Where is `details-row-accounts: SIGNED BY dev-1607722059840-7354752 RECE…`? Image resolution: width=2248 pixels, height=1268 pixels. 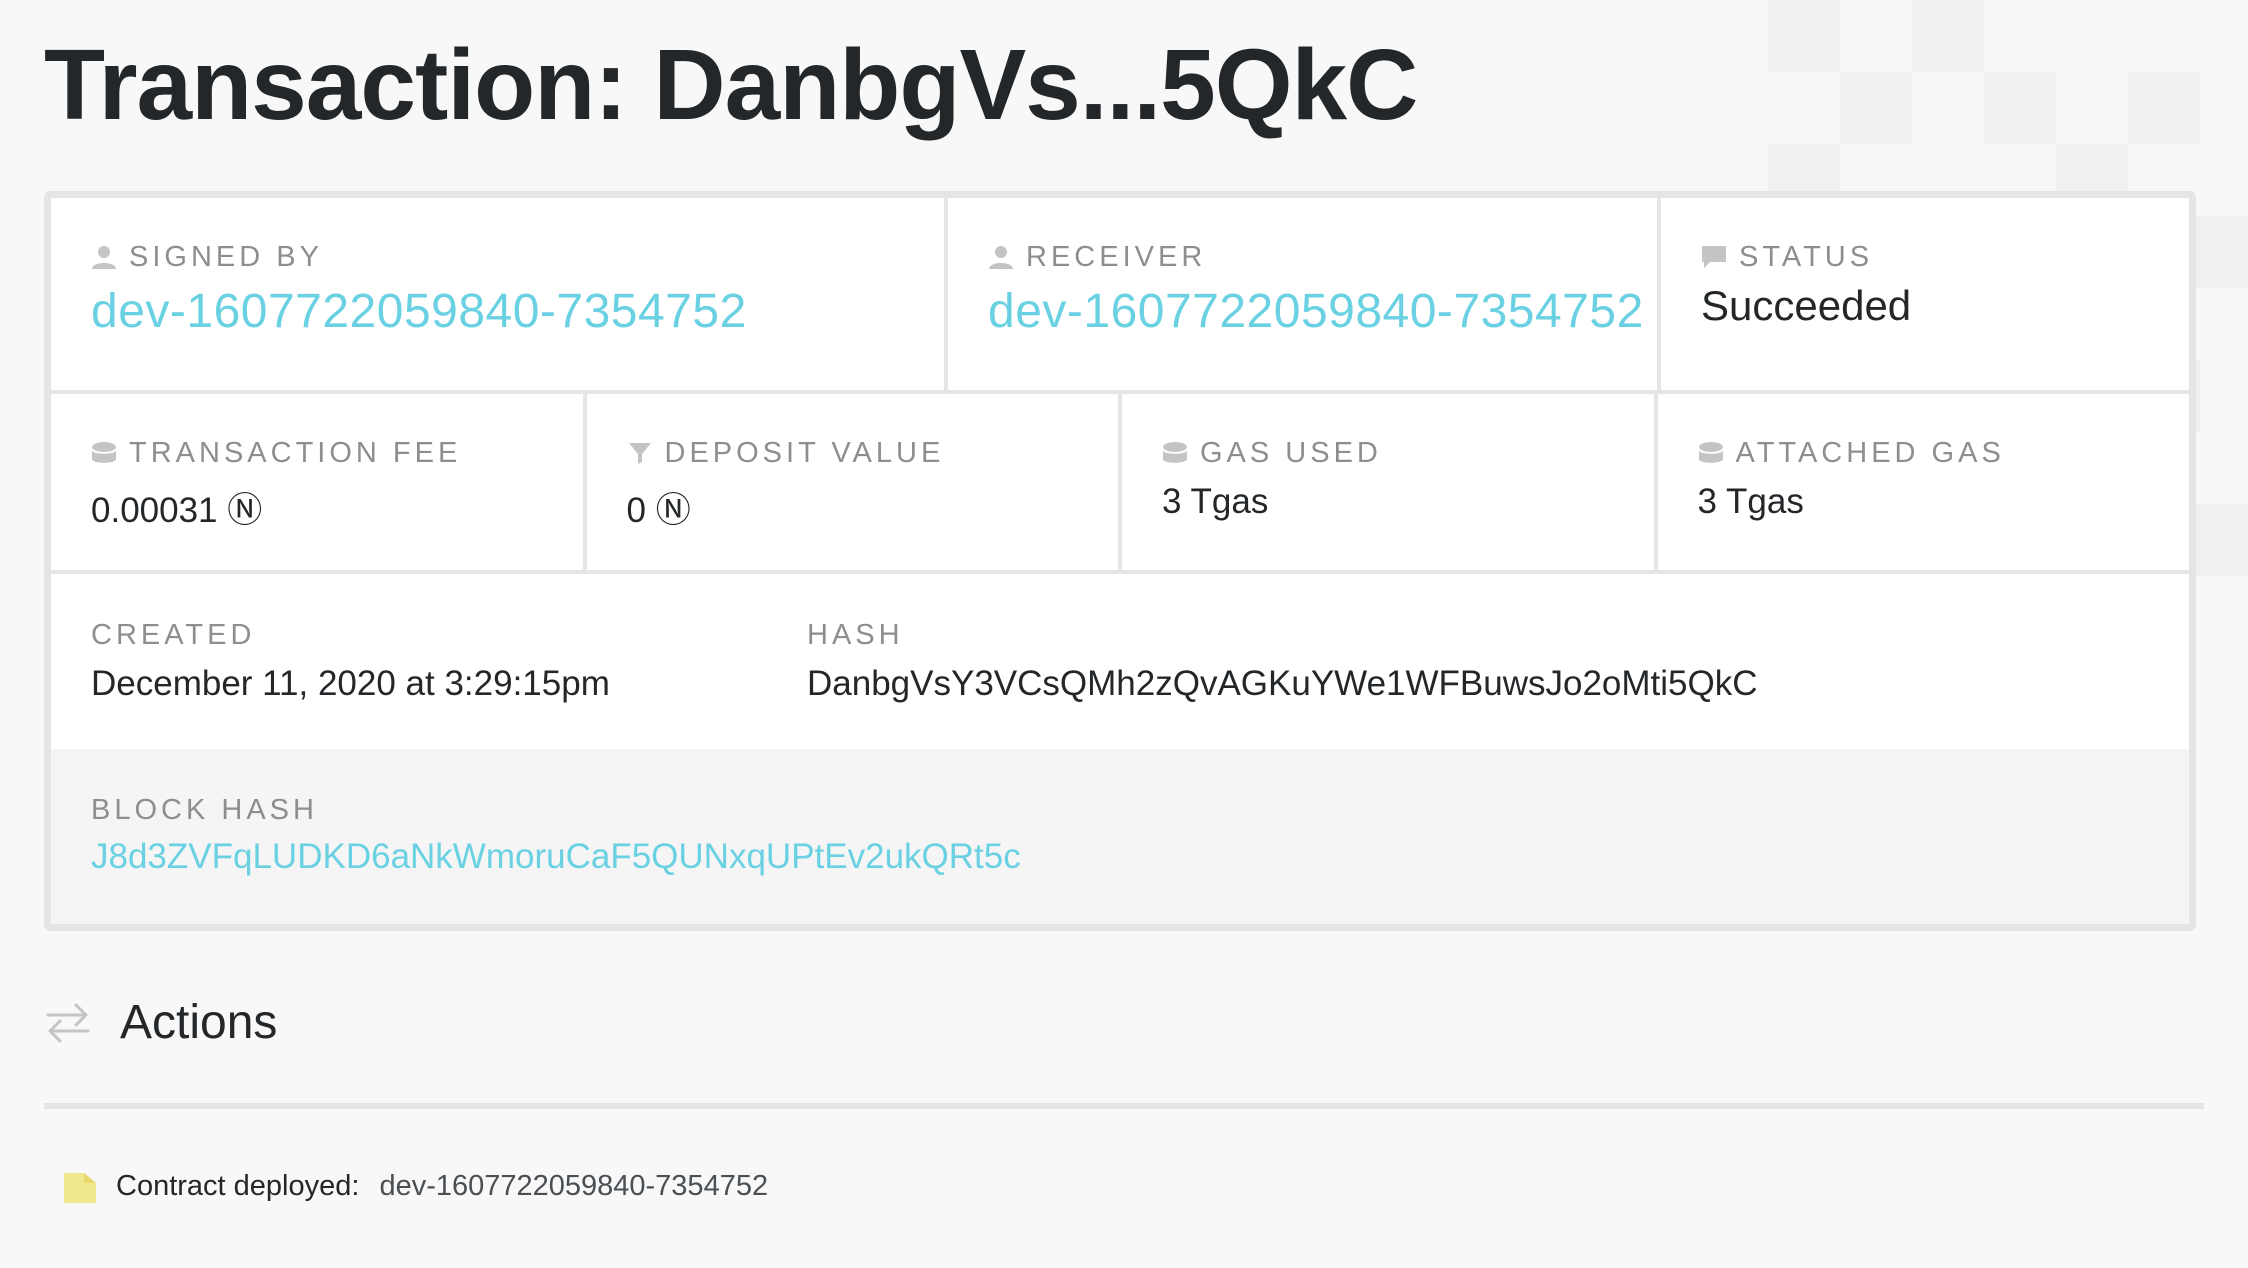 details-row-accounts: SIGNED BY dev-1607722059840-7354752 RECE… is located at coordinates (1120, 294).